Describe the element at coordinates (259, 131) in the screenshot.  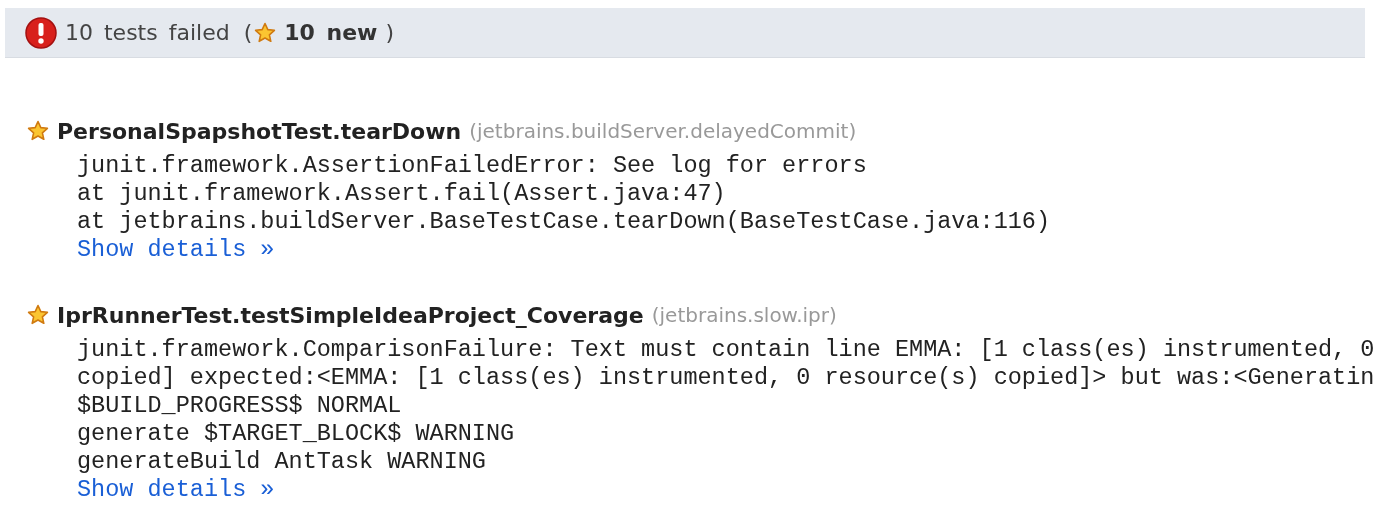
I see `test-name: PersonalSpapshotTest.tearDown` at that location.